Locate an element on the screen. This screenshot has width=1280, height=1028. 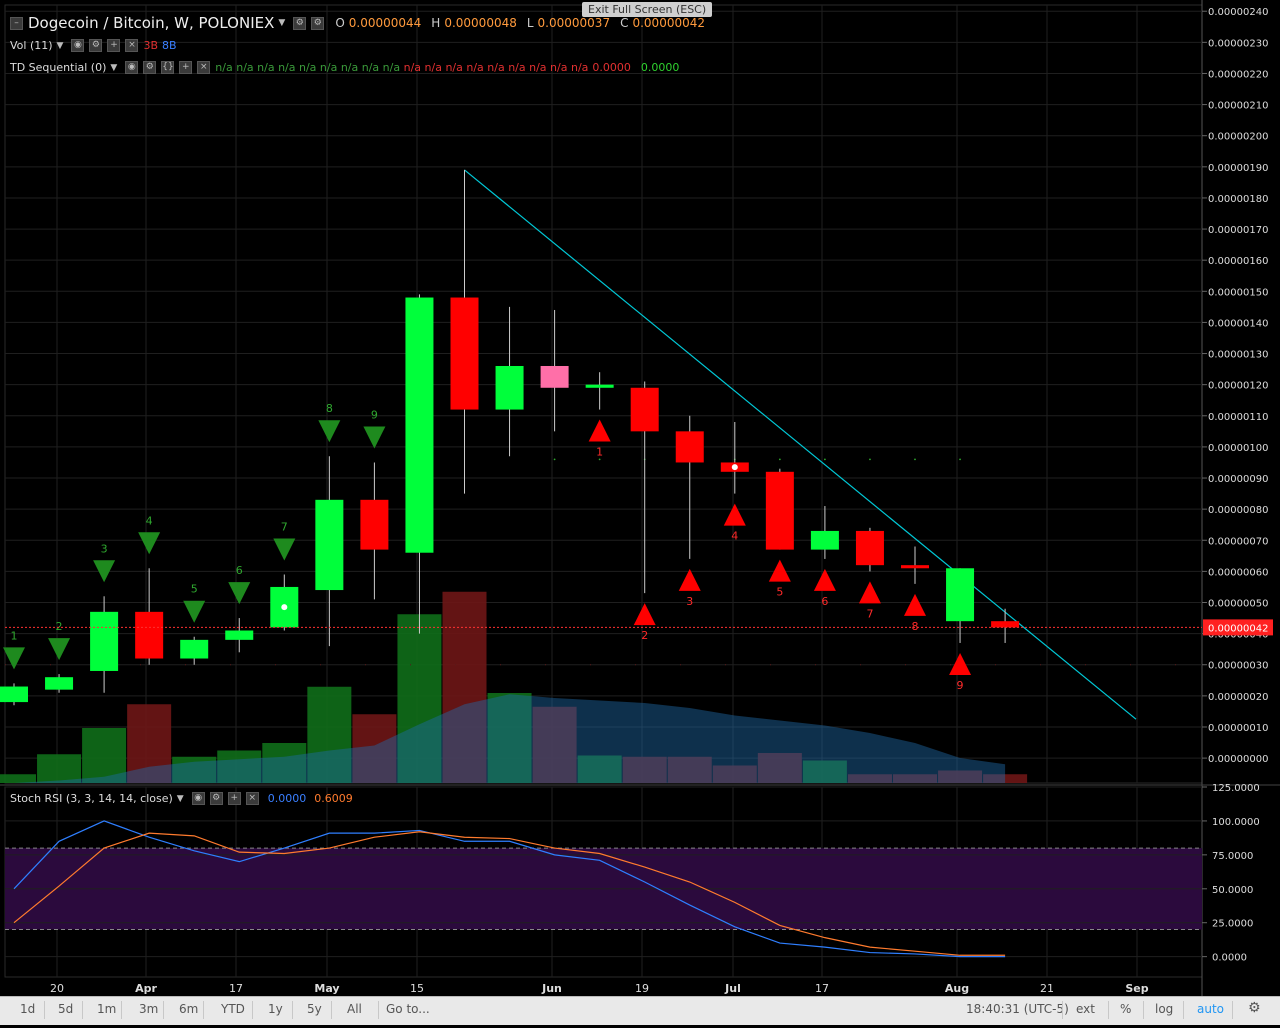
braces-icon: {} is located at coordinates (168, 67).